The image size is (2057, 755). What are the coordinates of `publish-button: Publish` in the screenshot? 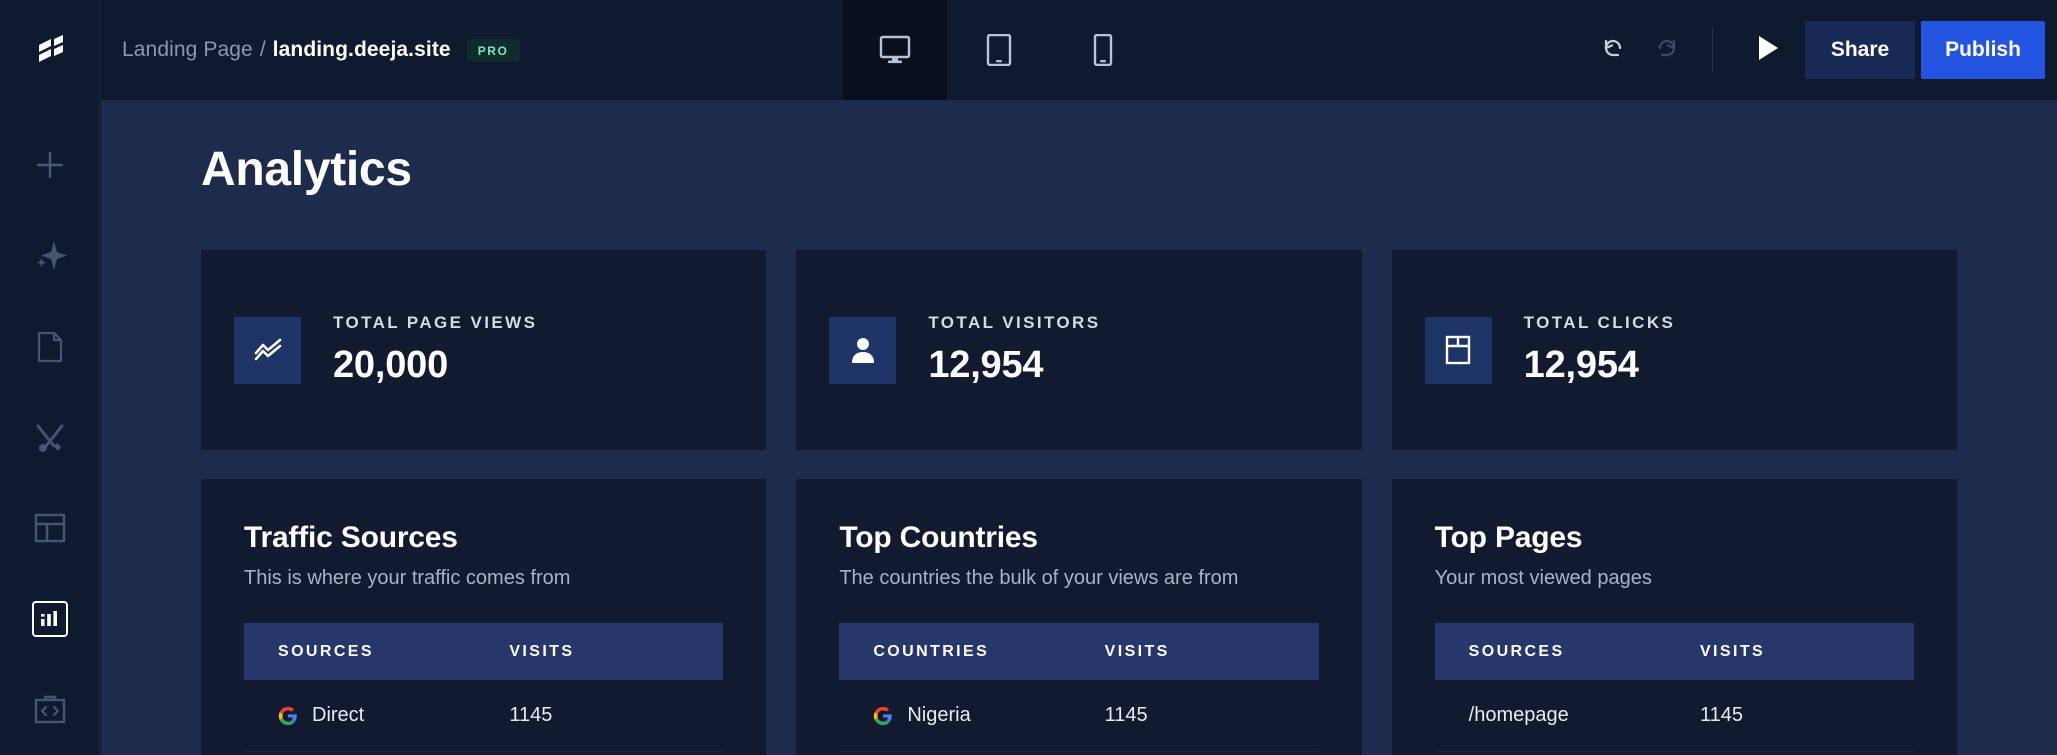 It's located at (1983, 50).